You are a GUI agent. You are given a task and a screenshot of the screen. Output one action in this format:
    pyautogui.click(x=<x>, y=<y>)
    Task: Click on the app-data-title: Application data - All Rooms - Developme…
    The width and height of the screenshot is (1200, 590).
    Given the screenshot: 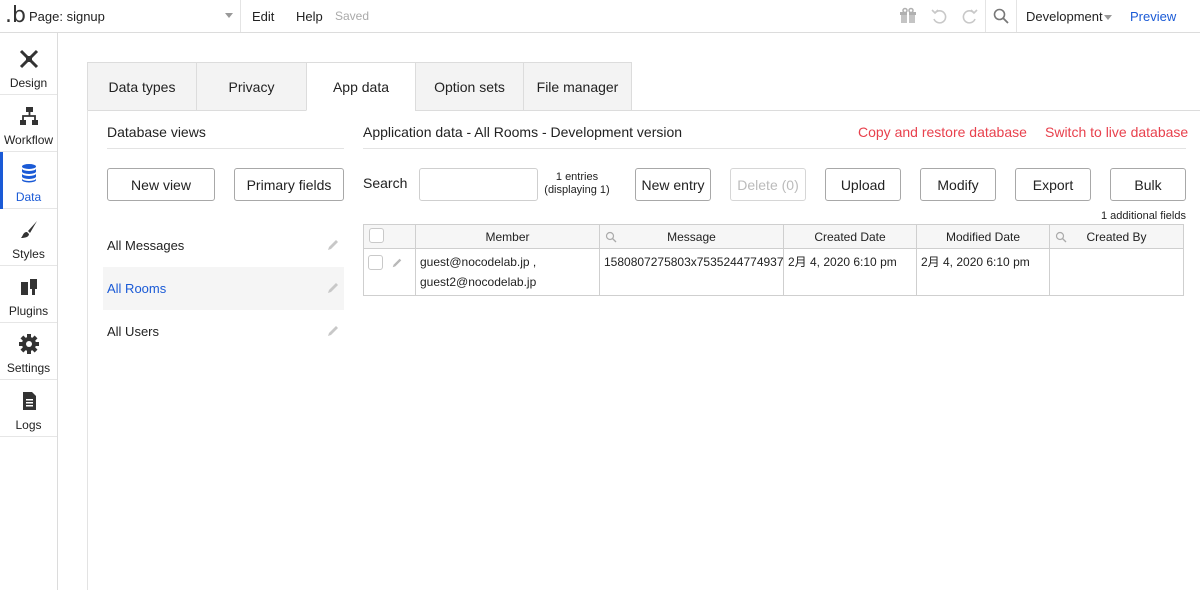 What is the action you would take?
    pyautogui.click(x=523, y=132)
    